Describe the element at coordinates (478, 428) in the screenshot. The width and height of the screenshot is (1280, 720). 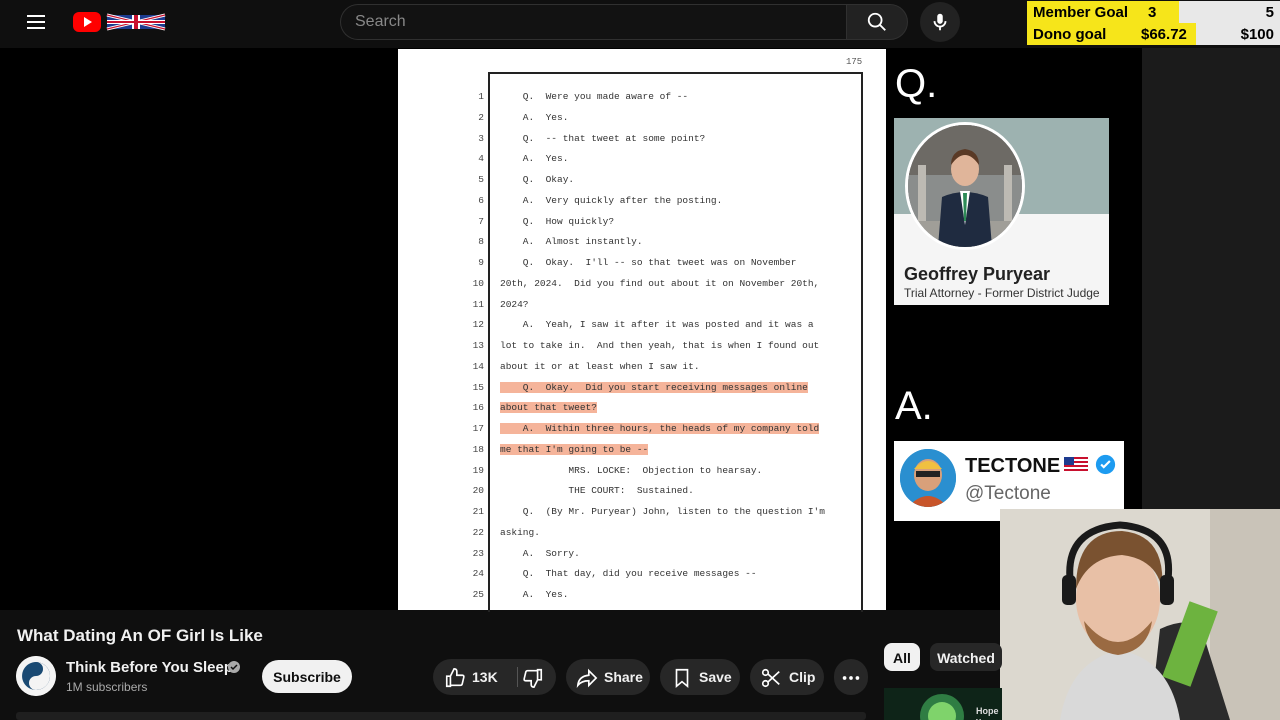
I see `line-number: 17` at that location.